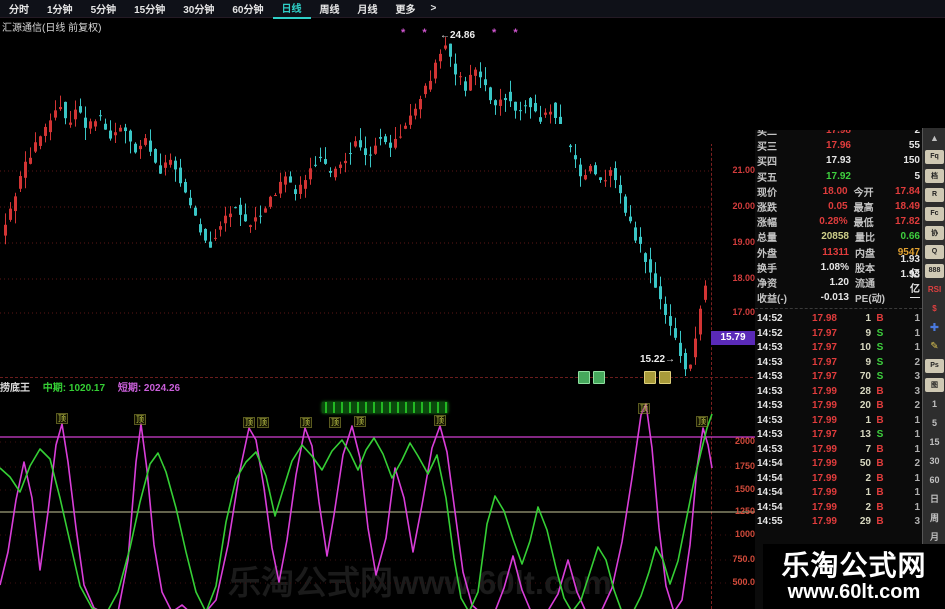 This screenshot has width=945, height=609. What do you see at coordinates (934, 290) in the screenshot?
I see `side-toolbar-button-RSI: RSI` at bounding box center [934, 290].